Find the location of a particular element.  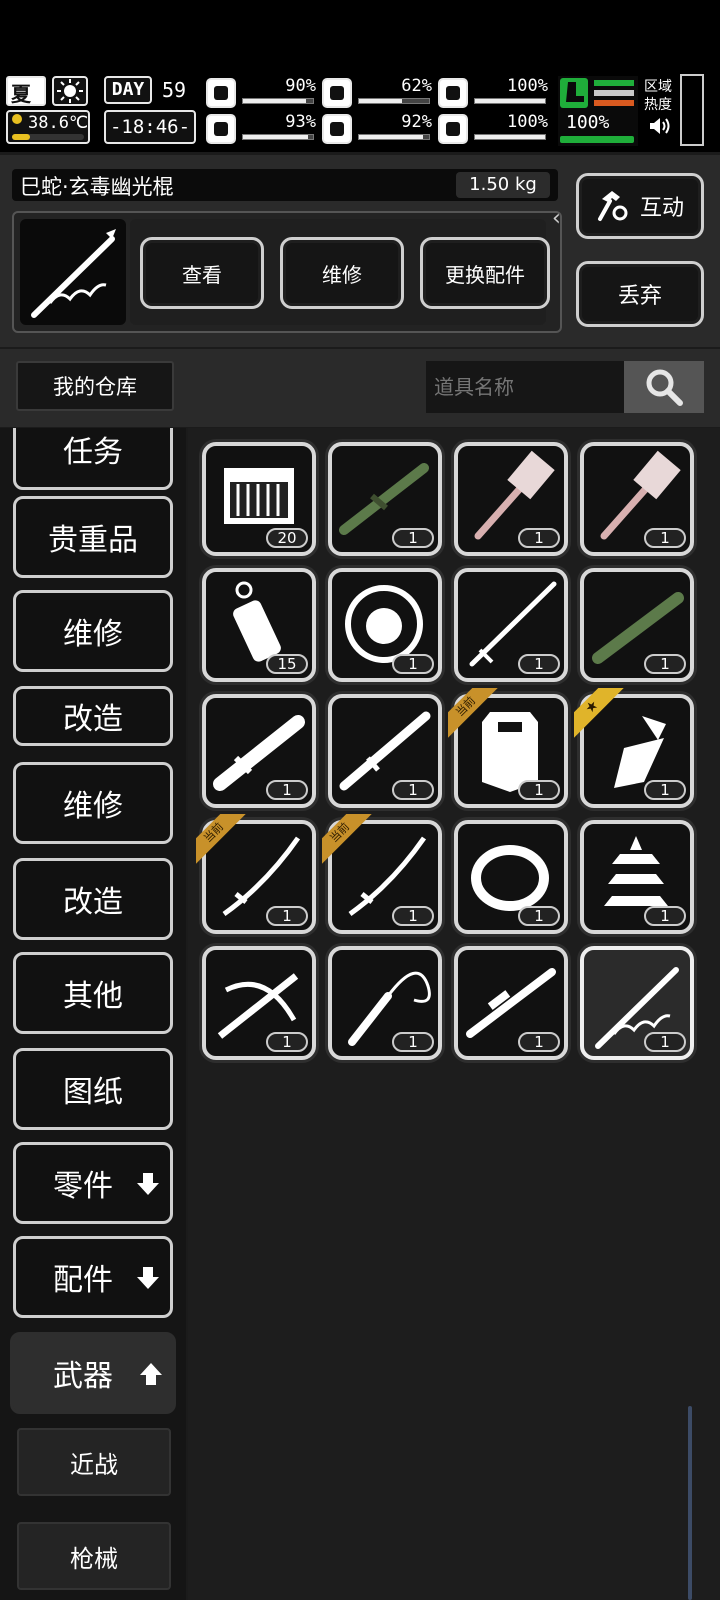

storage-toolbar: 我的仓库 is located at coordinates (360, 388).